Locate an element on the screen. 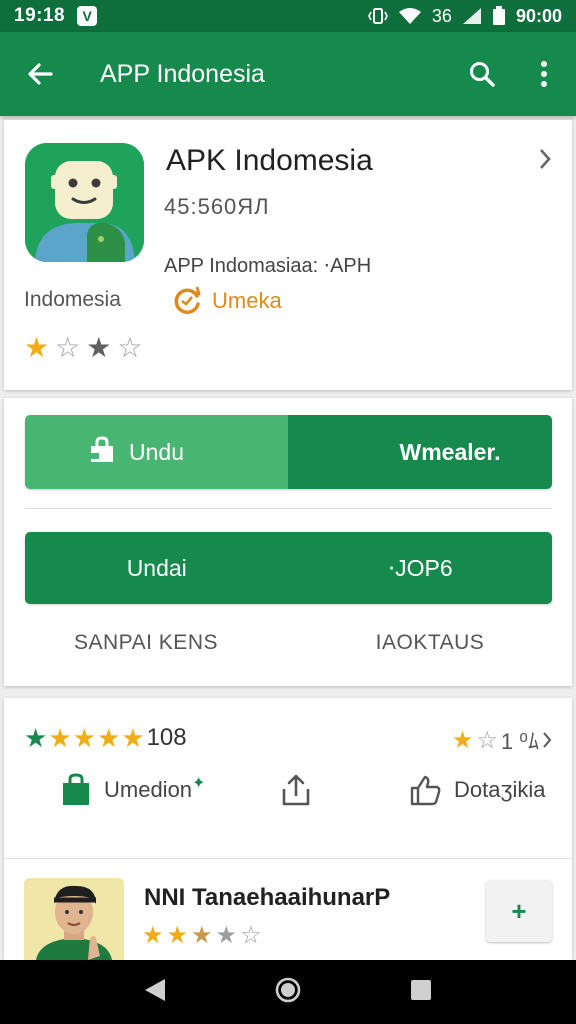 The height and width of the screenshot is (1024, 576). search-icon is located at coordinates (482, 74).